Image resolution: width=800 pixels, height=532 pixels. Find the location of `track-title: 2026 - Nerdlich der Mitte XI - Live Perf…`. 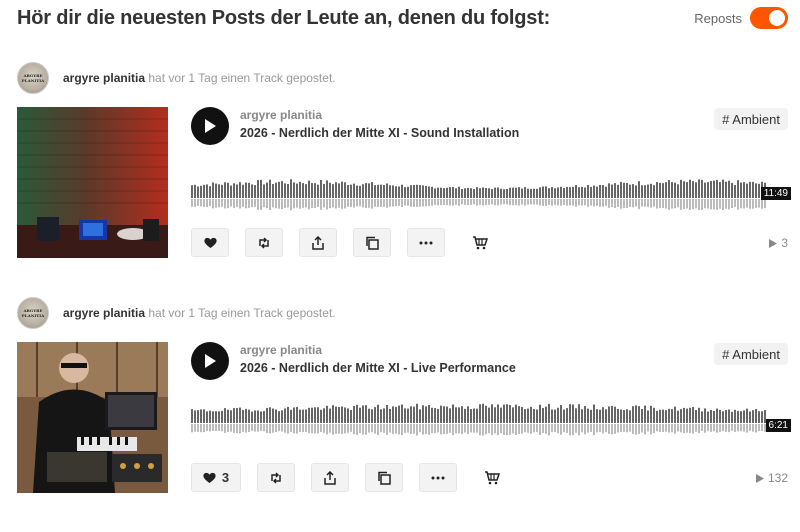

track-title: 2026 - Nerdlich der Mitte XI - Live Perf… is located at coordinates (378, 368).